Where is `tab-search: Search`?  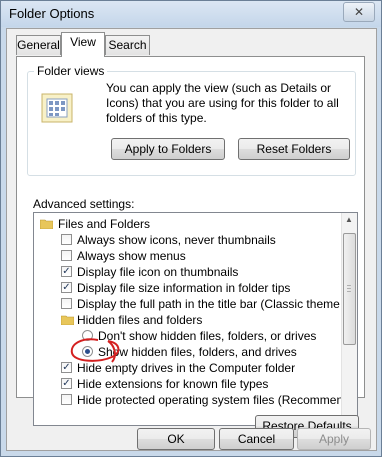 tab-search: Search is located at coordinates (127, 45).